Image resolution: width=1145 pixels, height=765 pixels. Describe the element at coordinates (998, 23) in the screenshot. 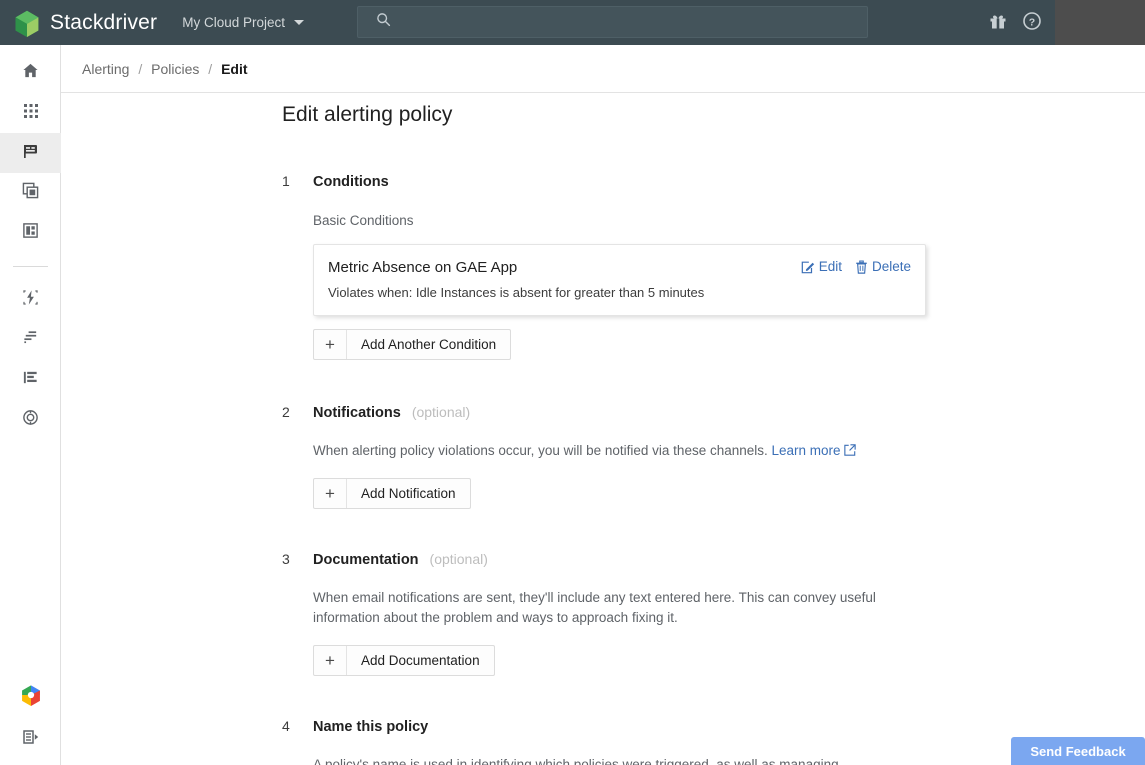

I see `gift-icon` at that location.